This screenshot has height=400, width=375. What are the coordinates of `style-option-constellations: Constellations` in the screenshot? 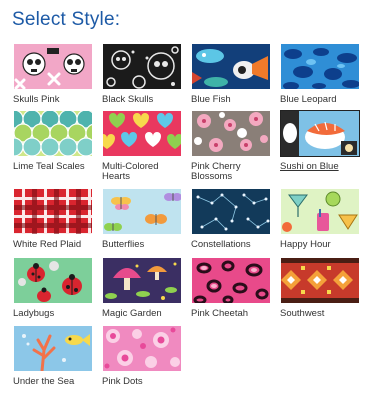 It's located at (231, 219).